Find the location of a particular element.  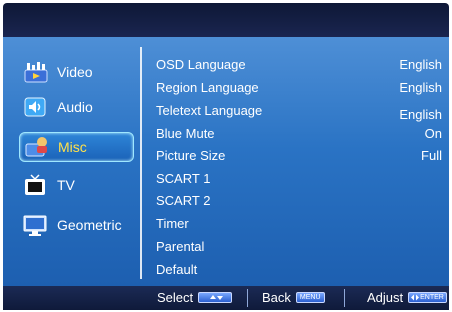

menu-row-teletext-language: Teletext Language English is located at coordinates (301, 110).